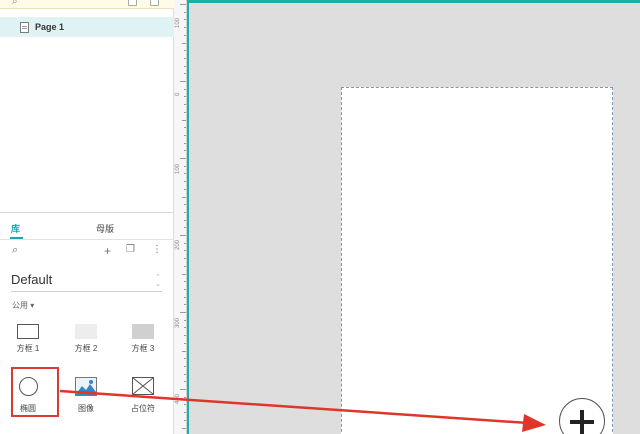  What do you see at coordinates (158, 281) in the screenshot?
I see `chevron-updown-icon: ⌃ ⌄` at bounding box center [158, 281].